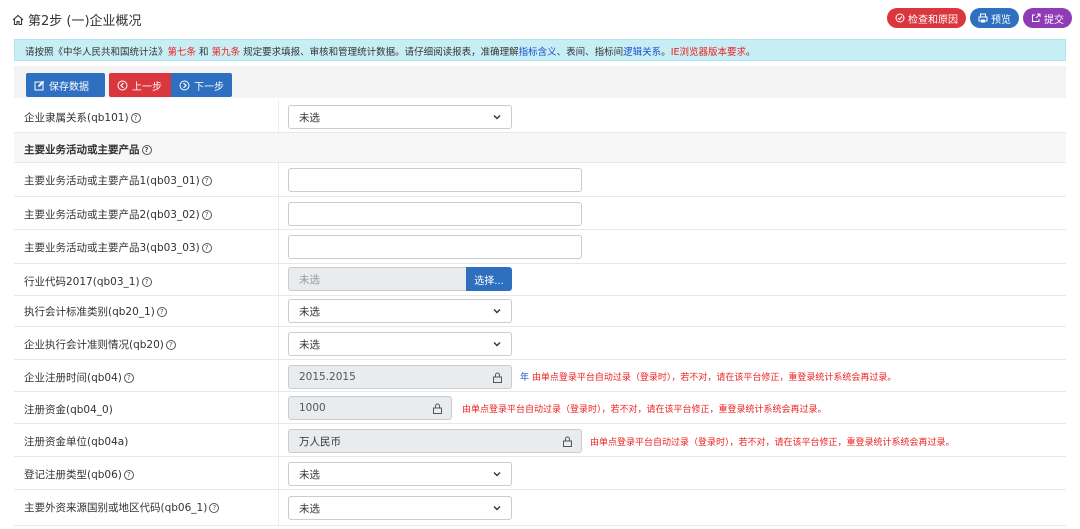 The height and width of the screenshot is (529, 1080). What do you see at coordinates (77, 19) in the screenshot?
I see `page-title-wrap: 第2步 (一)企业概况` at bounding box center [77, 19].